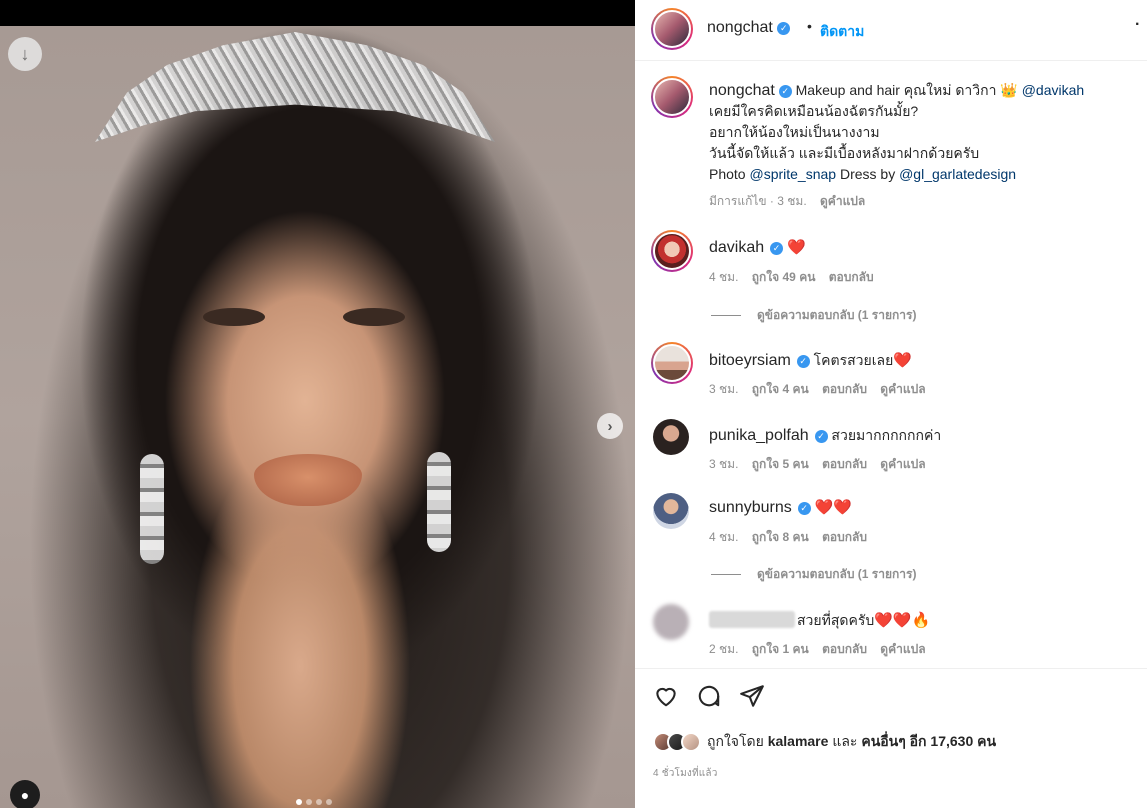  I want to click on post-timestamp: 4 ชั่วโมงที่แล้ว, so click(685, 773).